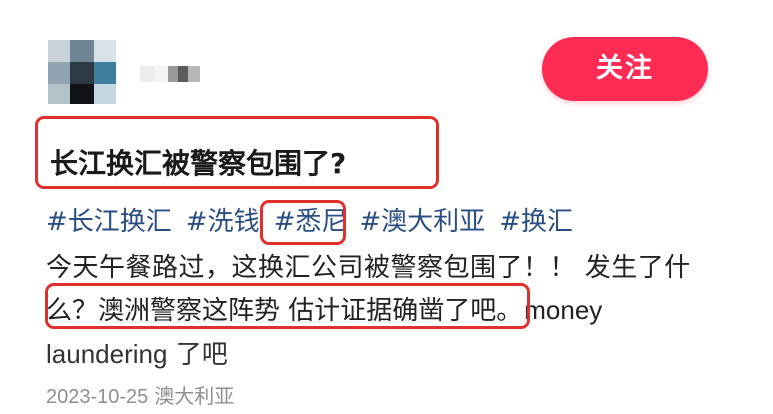 This screenshot has width=773, height=414. What do you see at coordinates (536, 222) in the screenshot?
I see `hashtag-link: #换汇` at bounding box center [536, 222].